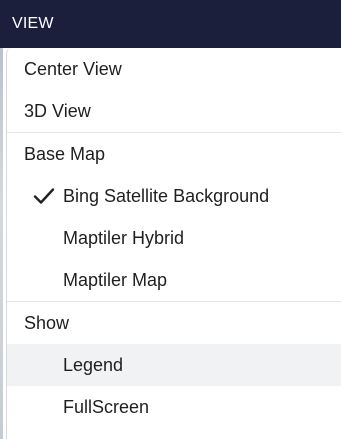 The height and width of the screenshot is (439, 341). What do you see at coordinates (174, 407) in the screenshot?
I see `menu-item-fullscreen: FullScreen` at bounding box center [174, 407].